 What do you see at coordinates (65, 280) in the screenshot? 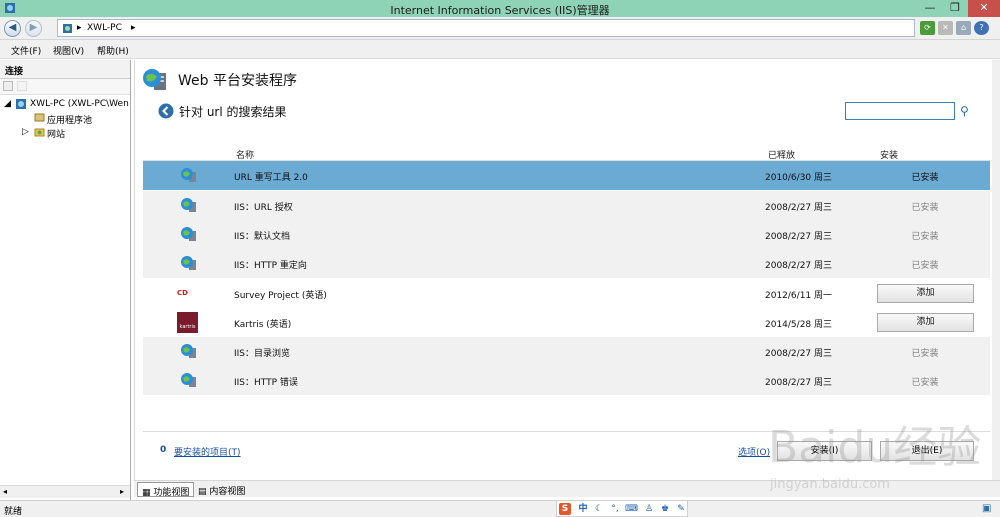
I see `connections-panel: 连接 ◢ XWL-PC (XWL-PC\Wen 应用程序池 ▷ 网站 ◂ ▸` at bounding box center [65, 280].